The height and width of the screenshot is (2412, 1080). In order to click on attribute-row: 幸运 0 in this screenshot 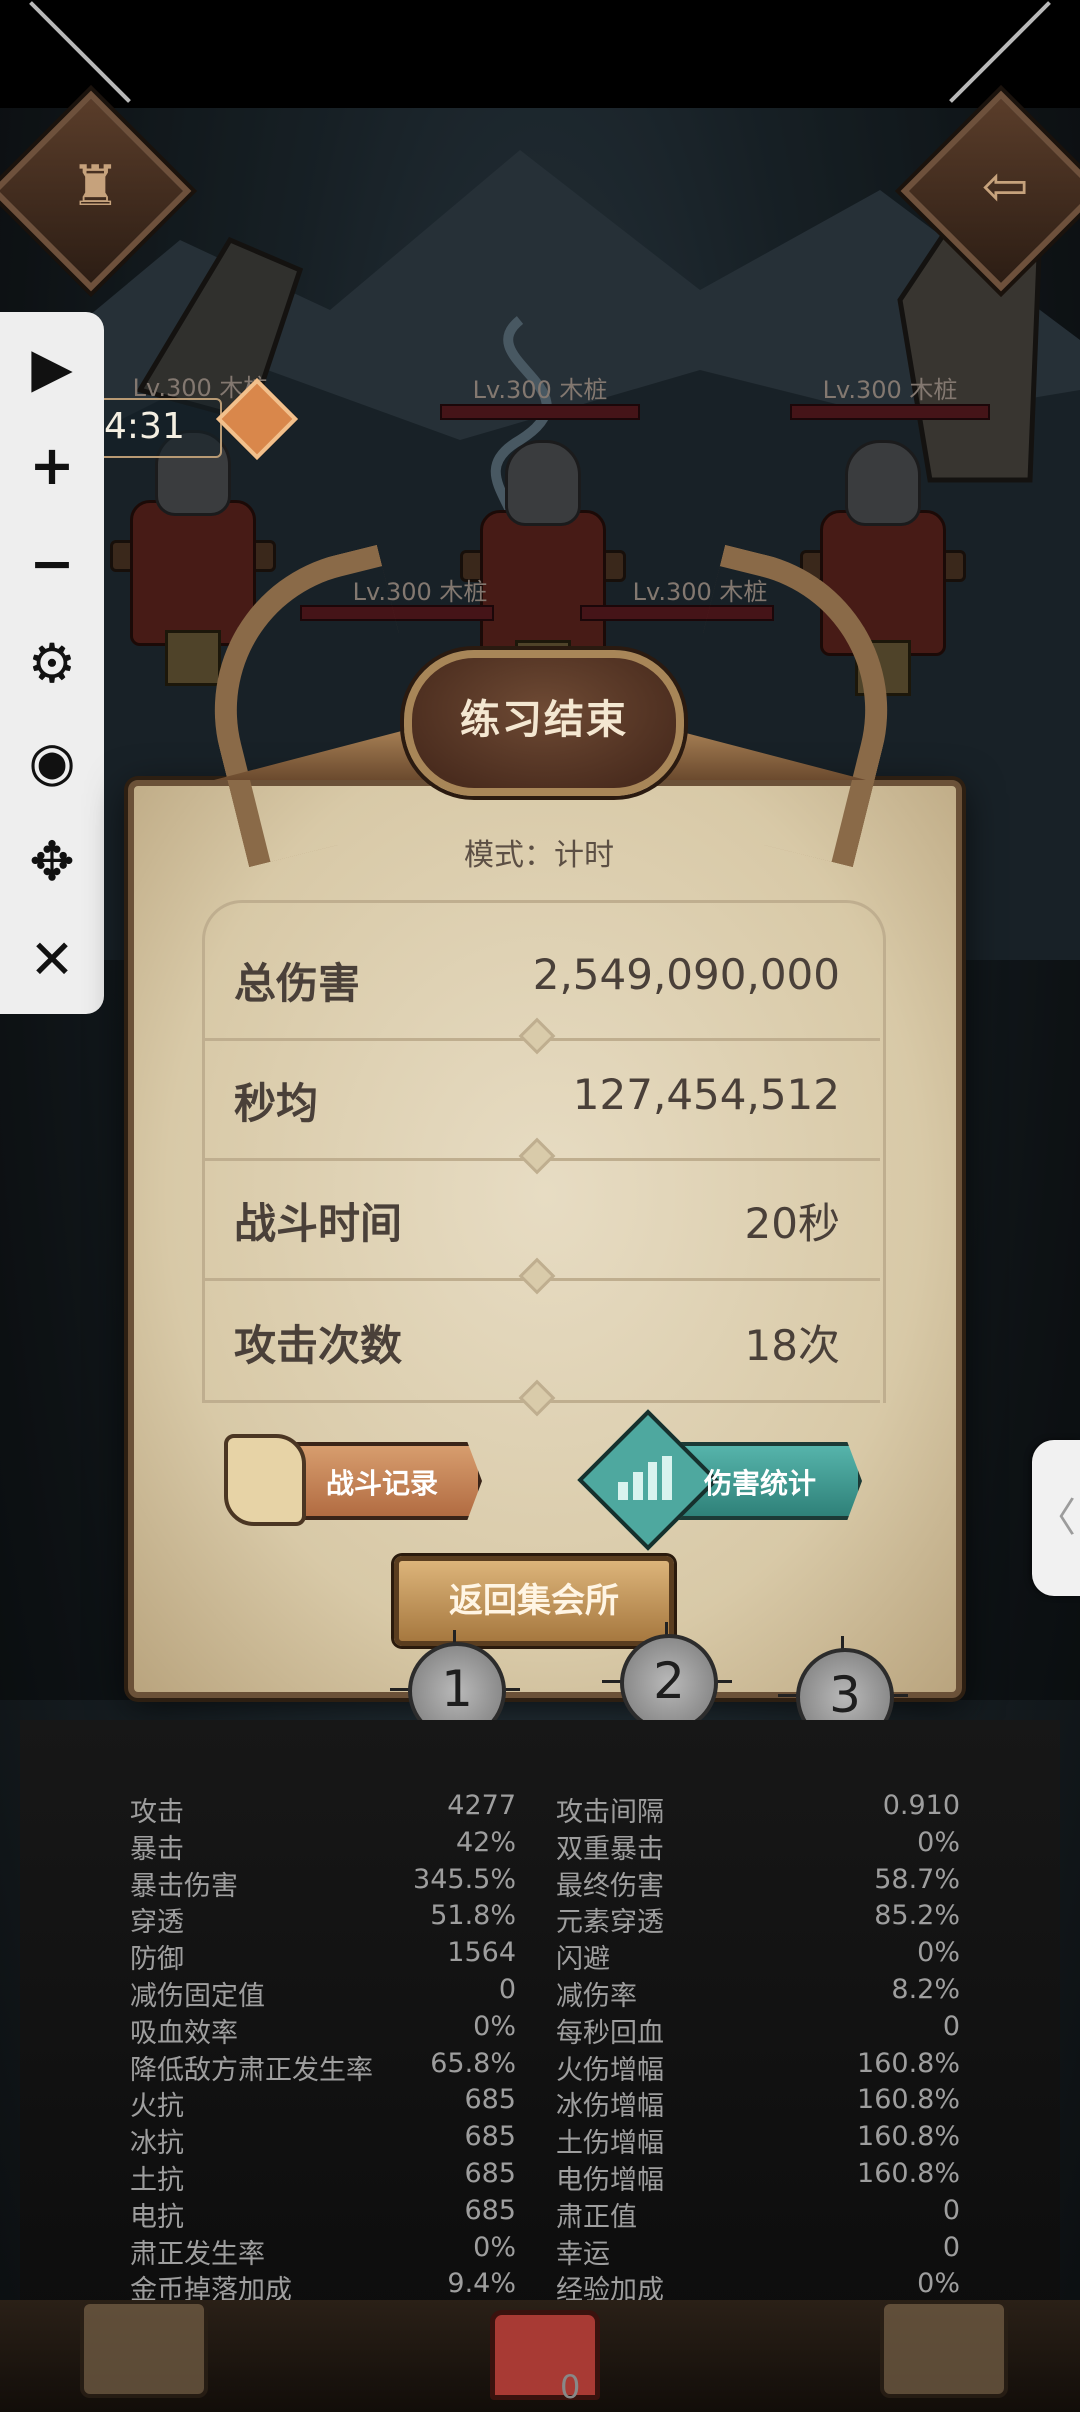, I will do `click(758, 2250)`.